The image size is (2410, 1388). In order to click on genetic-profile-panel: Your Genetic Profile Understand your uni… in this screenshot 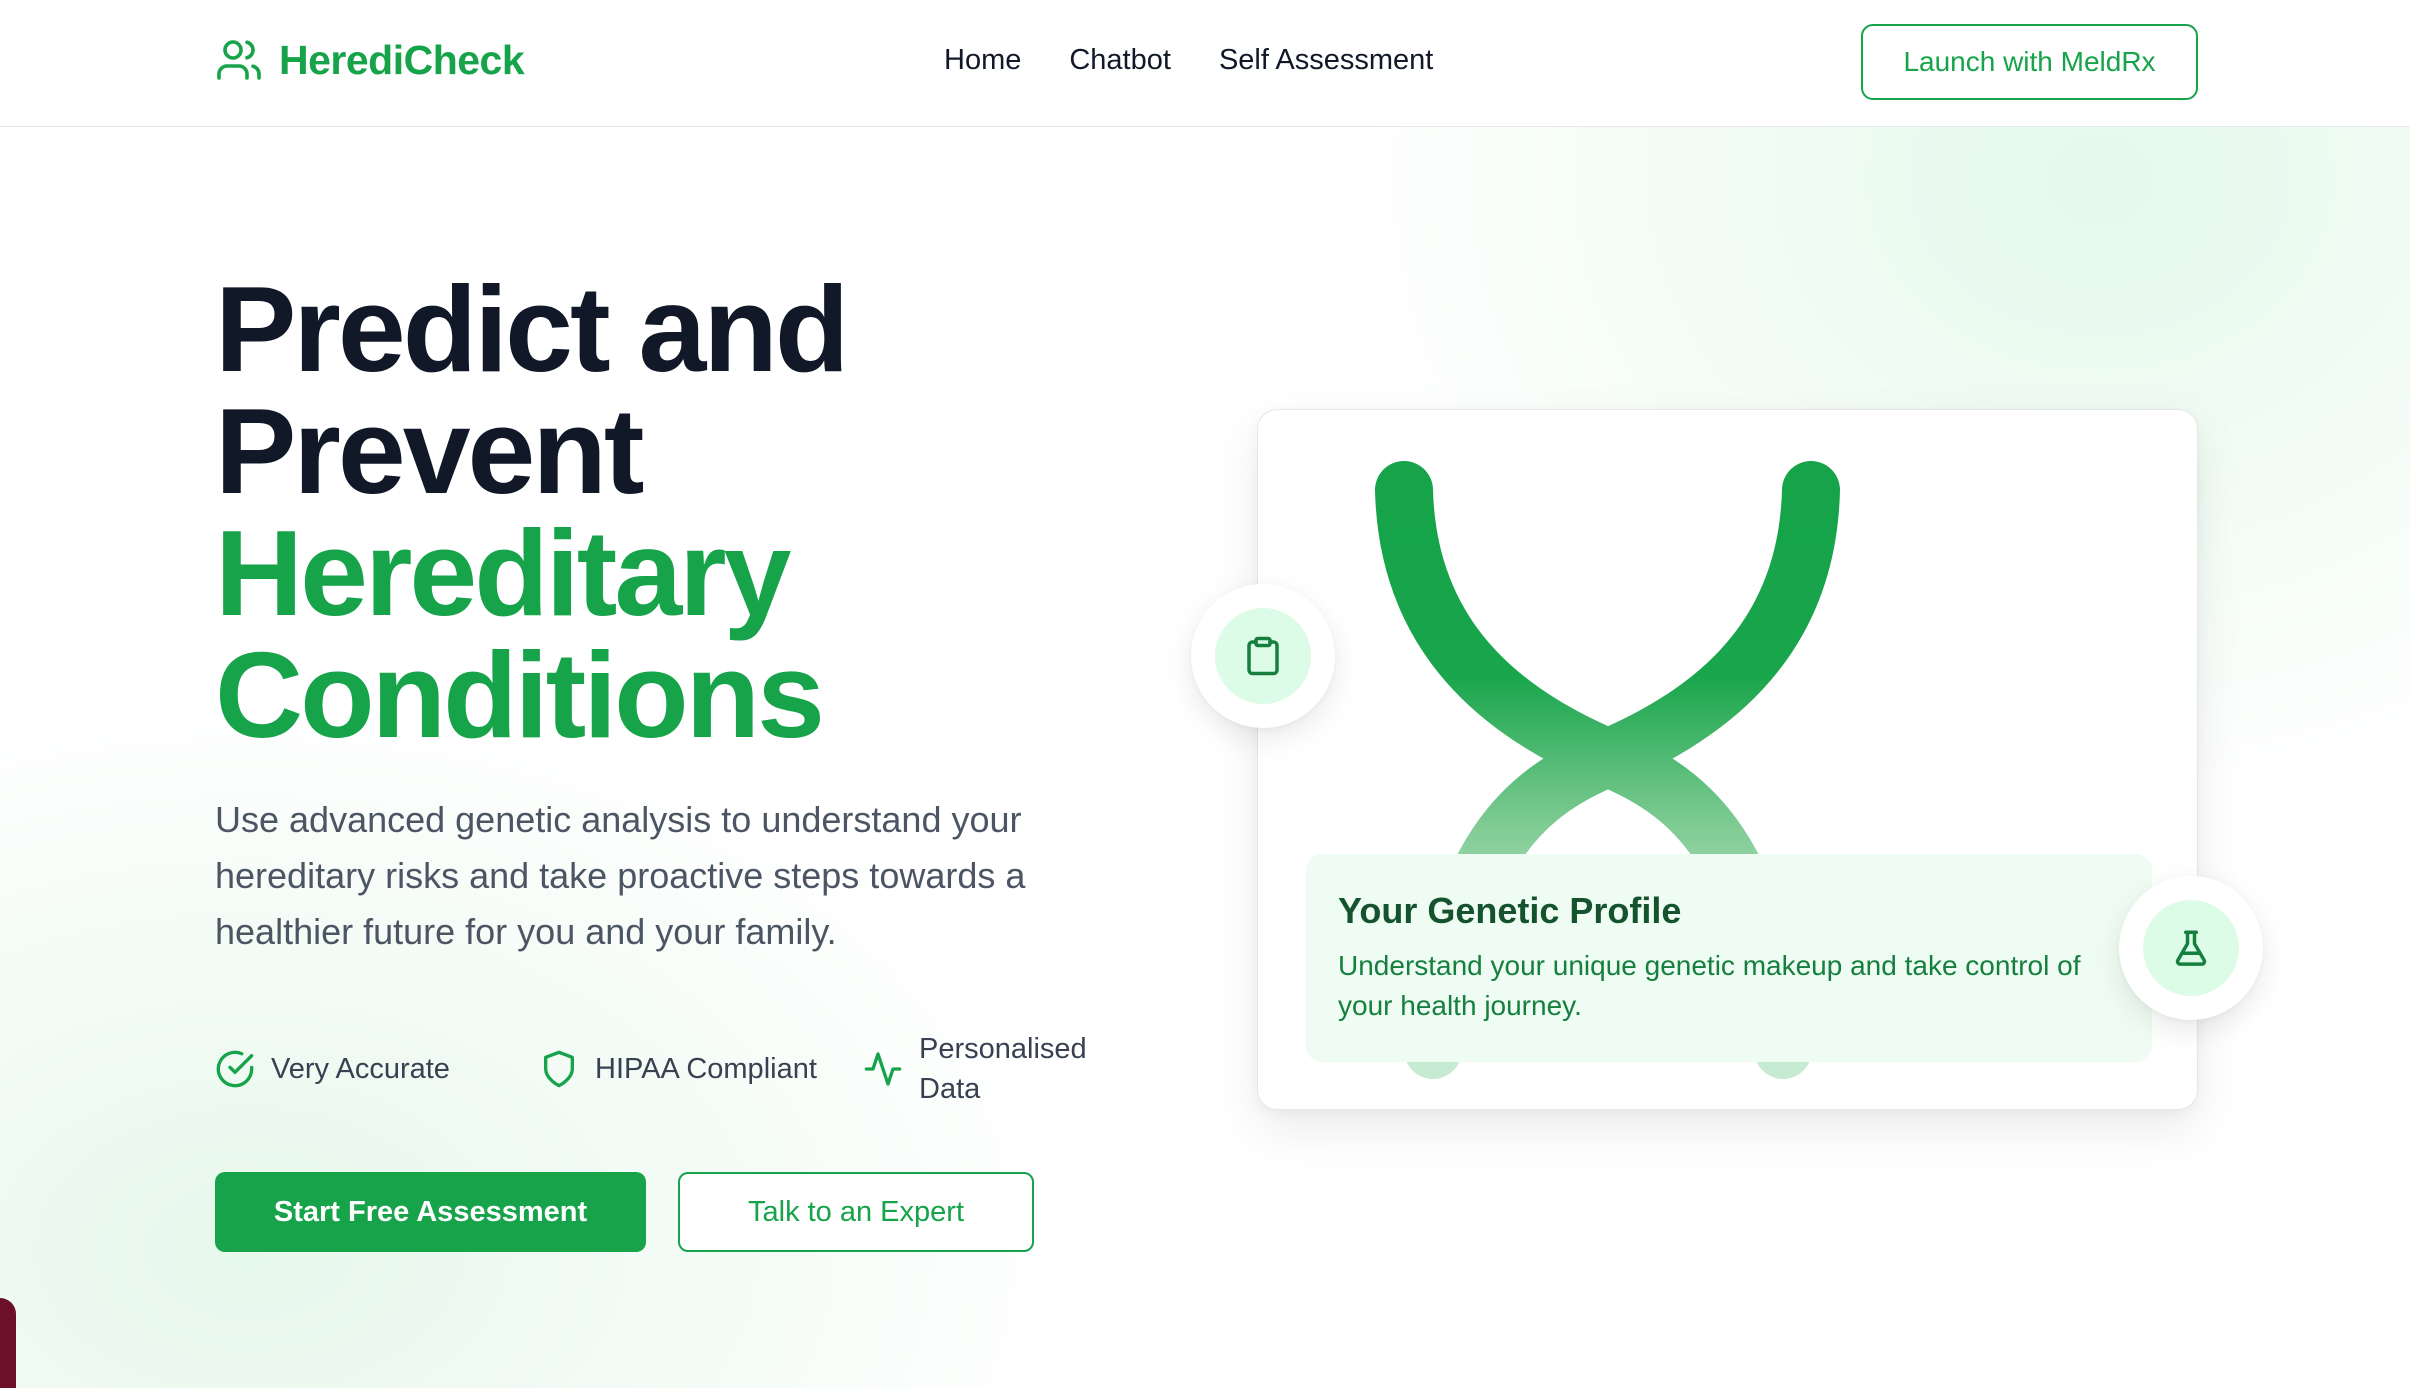, I will do `click(1729, 958)`.